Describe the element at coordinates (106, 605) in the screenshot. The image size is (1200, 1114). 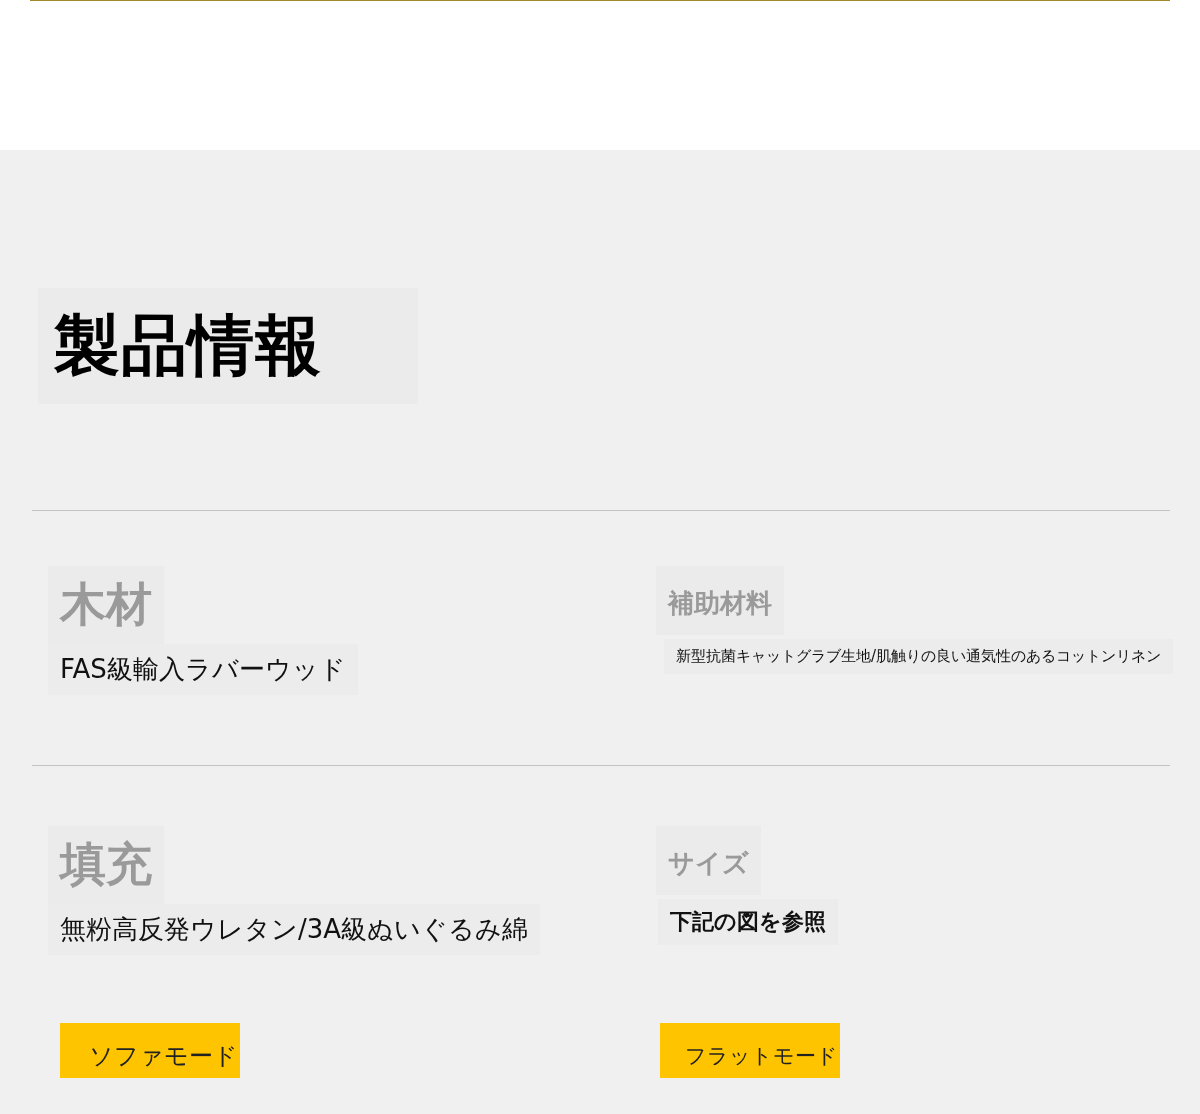
I see `spec-label: 木材` at that location.